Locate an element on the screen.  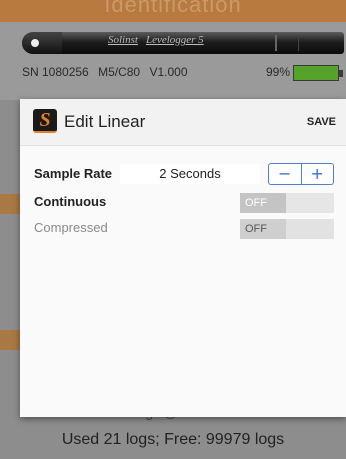
sample-rate-label: Sample Rate is located at coordinates (73, 173).